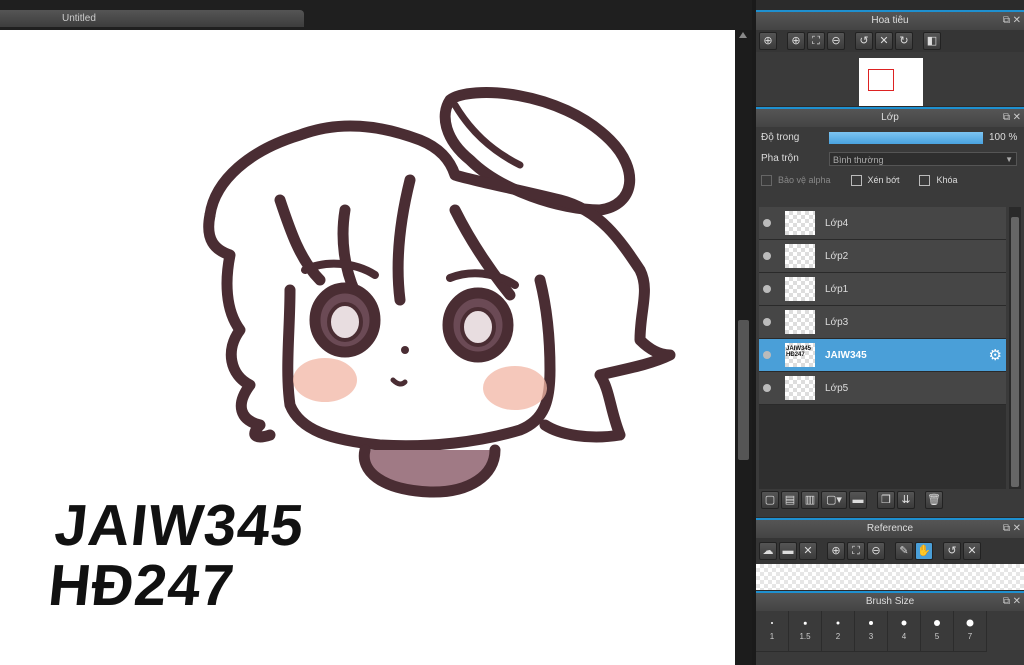 The image size is (1024, 665). What do you see at coordinates (864, 41) in the screenshot?
I see `rotate-left-icon: ↺` at bounding box center [864, 41].